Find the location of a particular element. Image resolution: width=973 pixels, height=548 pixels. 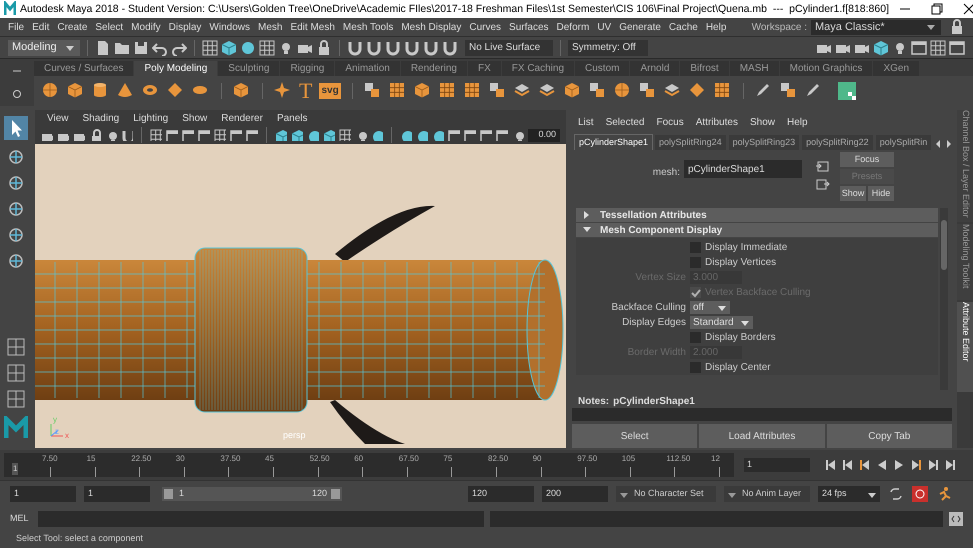

shelf-tab: Curves / Surfaces is located at coordinates (84, 68).